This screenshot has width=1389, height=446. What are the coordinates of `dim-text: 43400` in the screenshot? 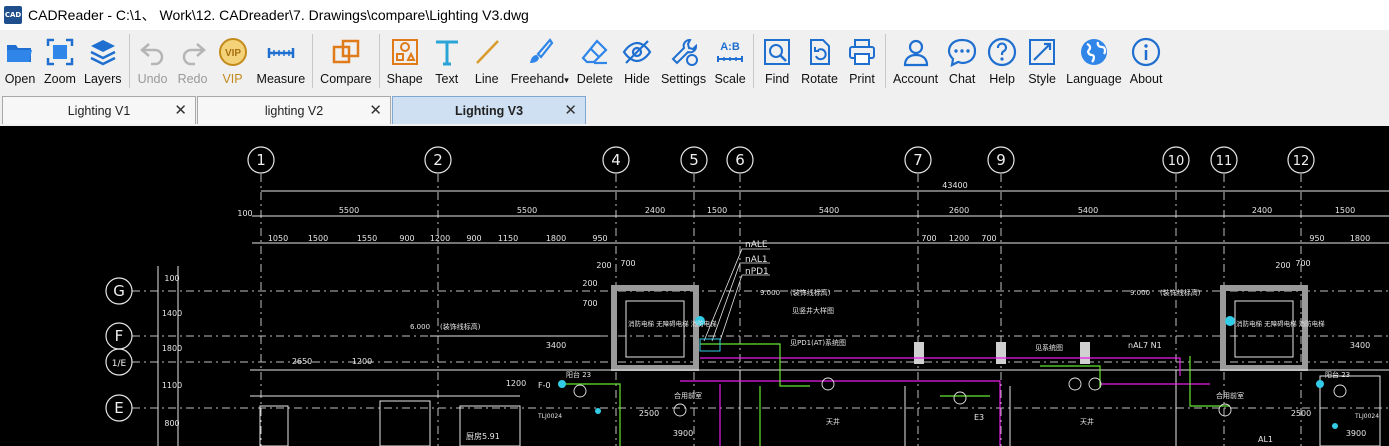 It's located at (954, 185).